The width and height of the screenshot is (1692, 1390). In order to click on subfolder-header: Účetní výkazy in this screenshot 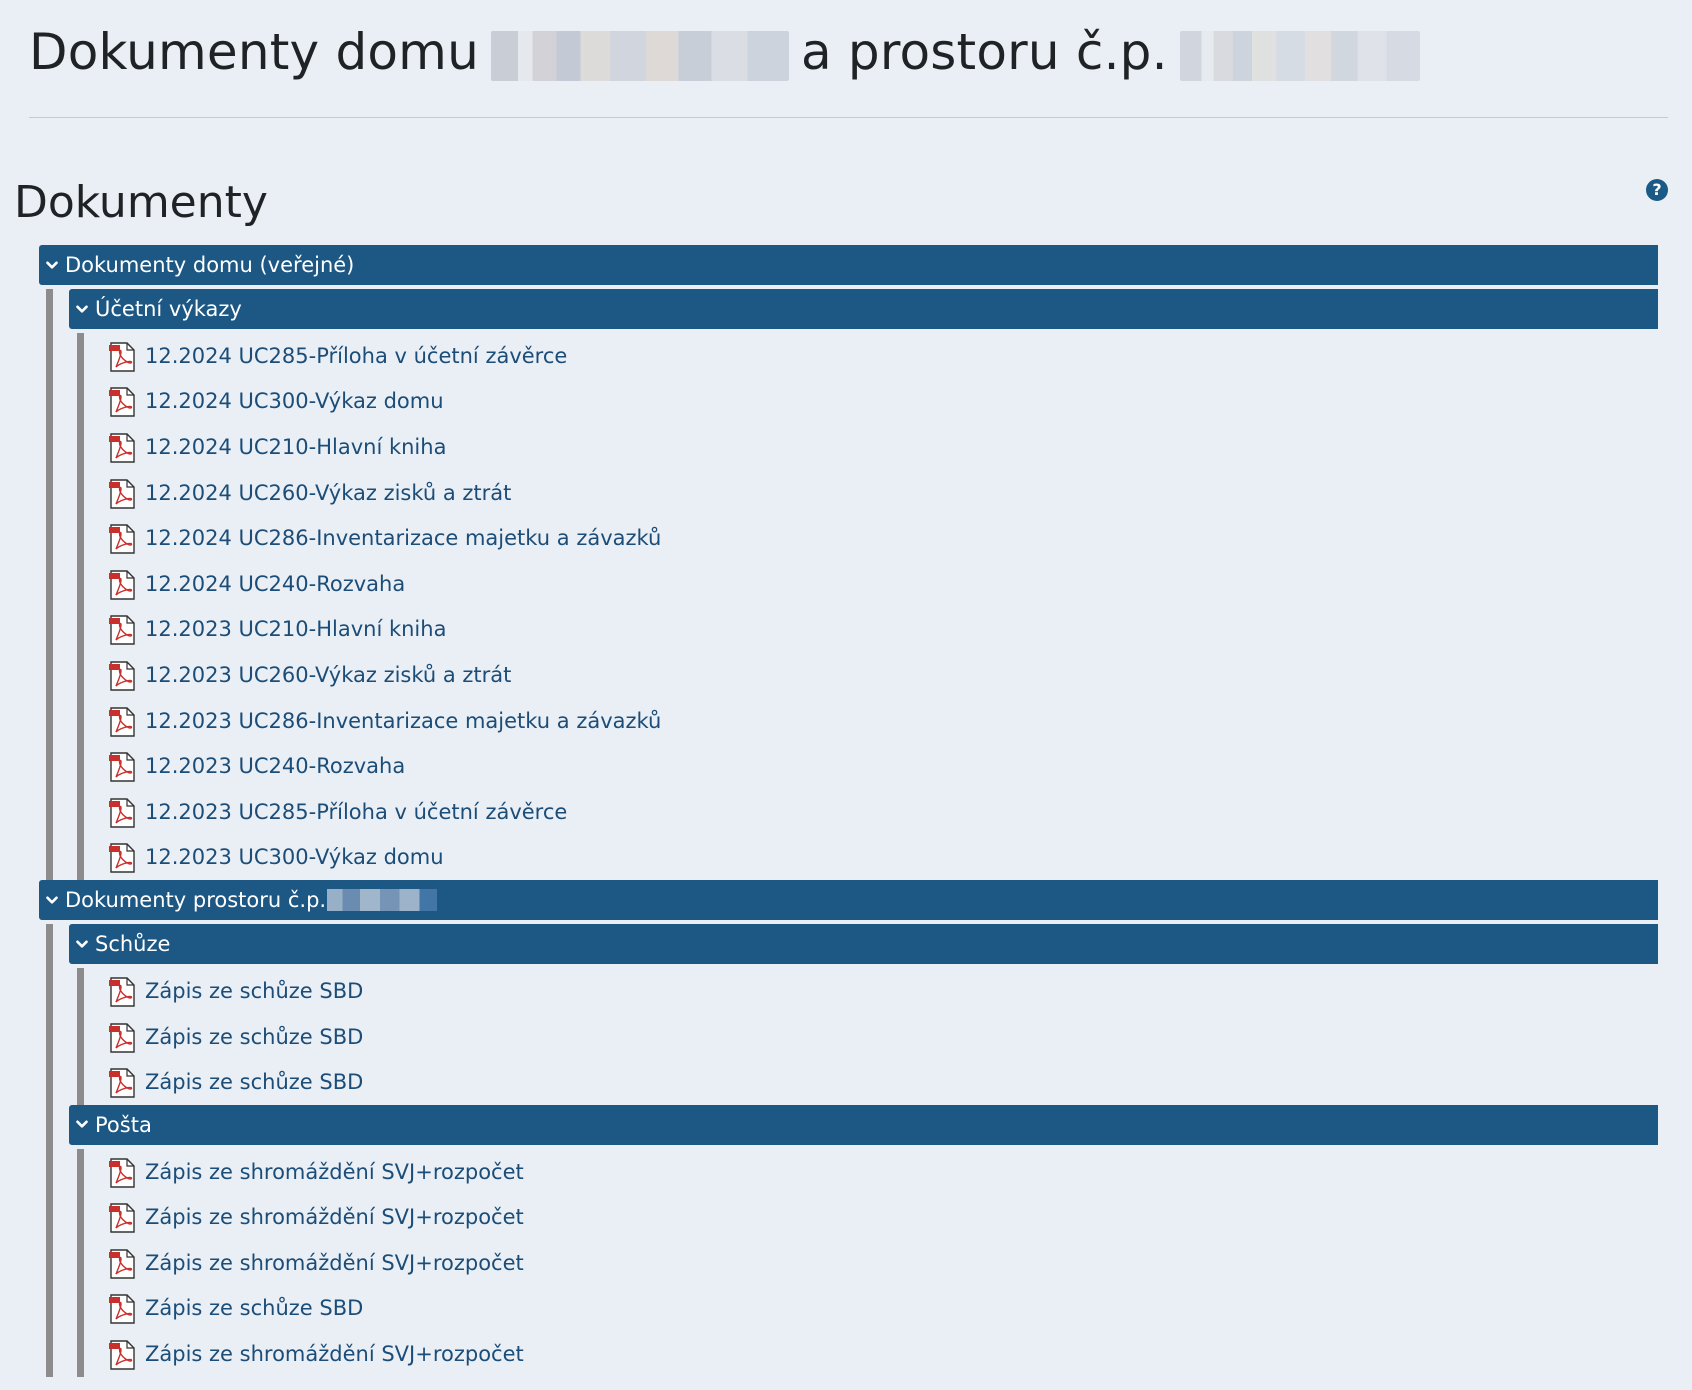, I will do `click(863, 309)`.